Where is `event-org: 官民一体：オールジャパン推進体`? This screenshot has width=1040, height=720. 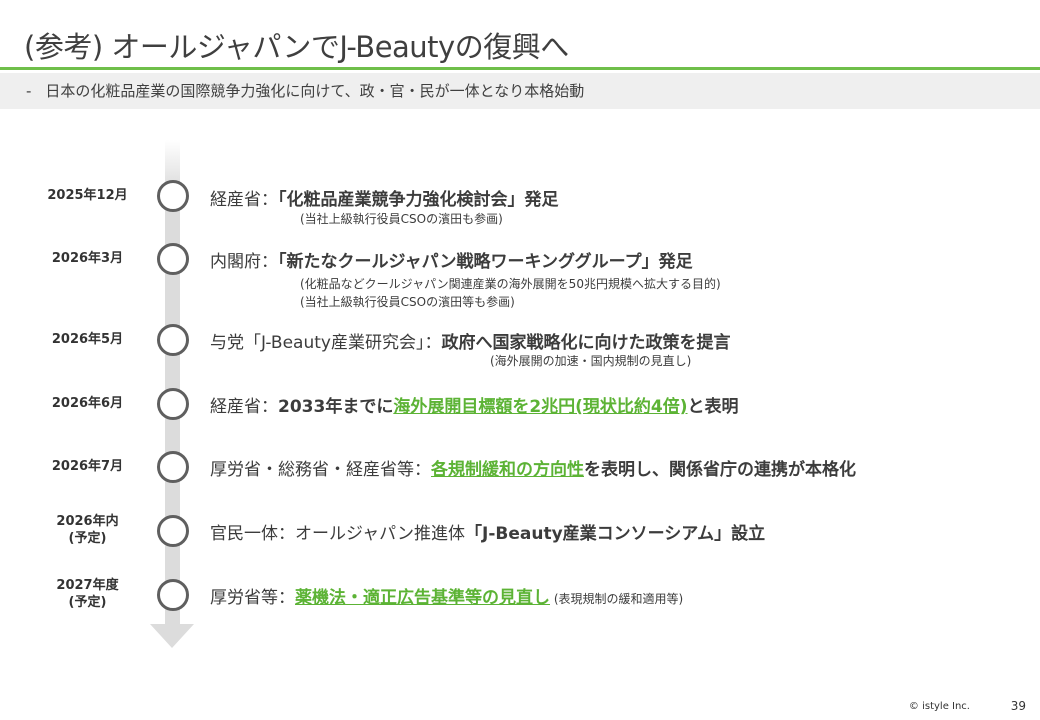 event-org: 官民一体：オールジャパン推進体 is located at coordinates (337, 534).